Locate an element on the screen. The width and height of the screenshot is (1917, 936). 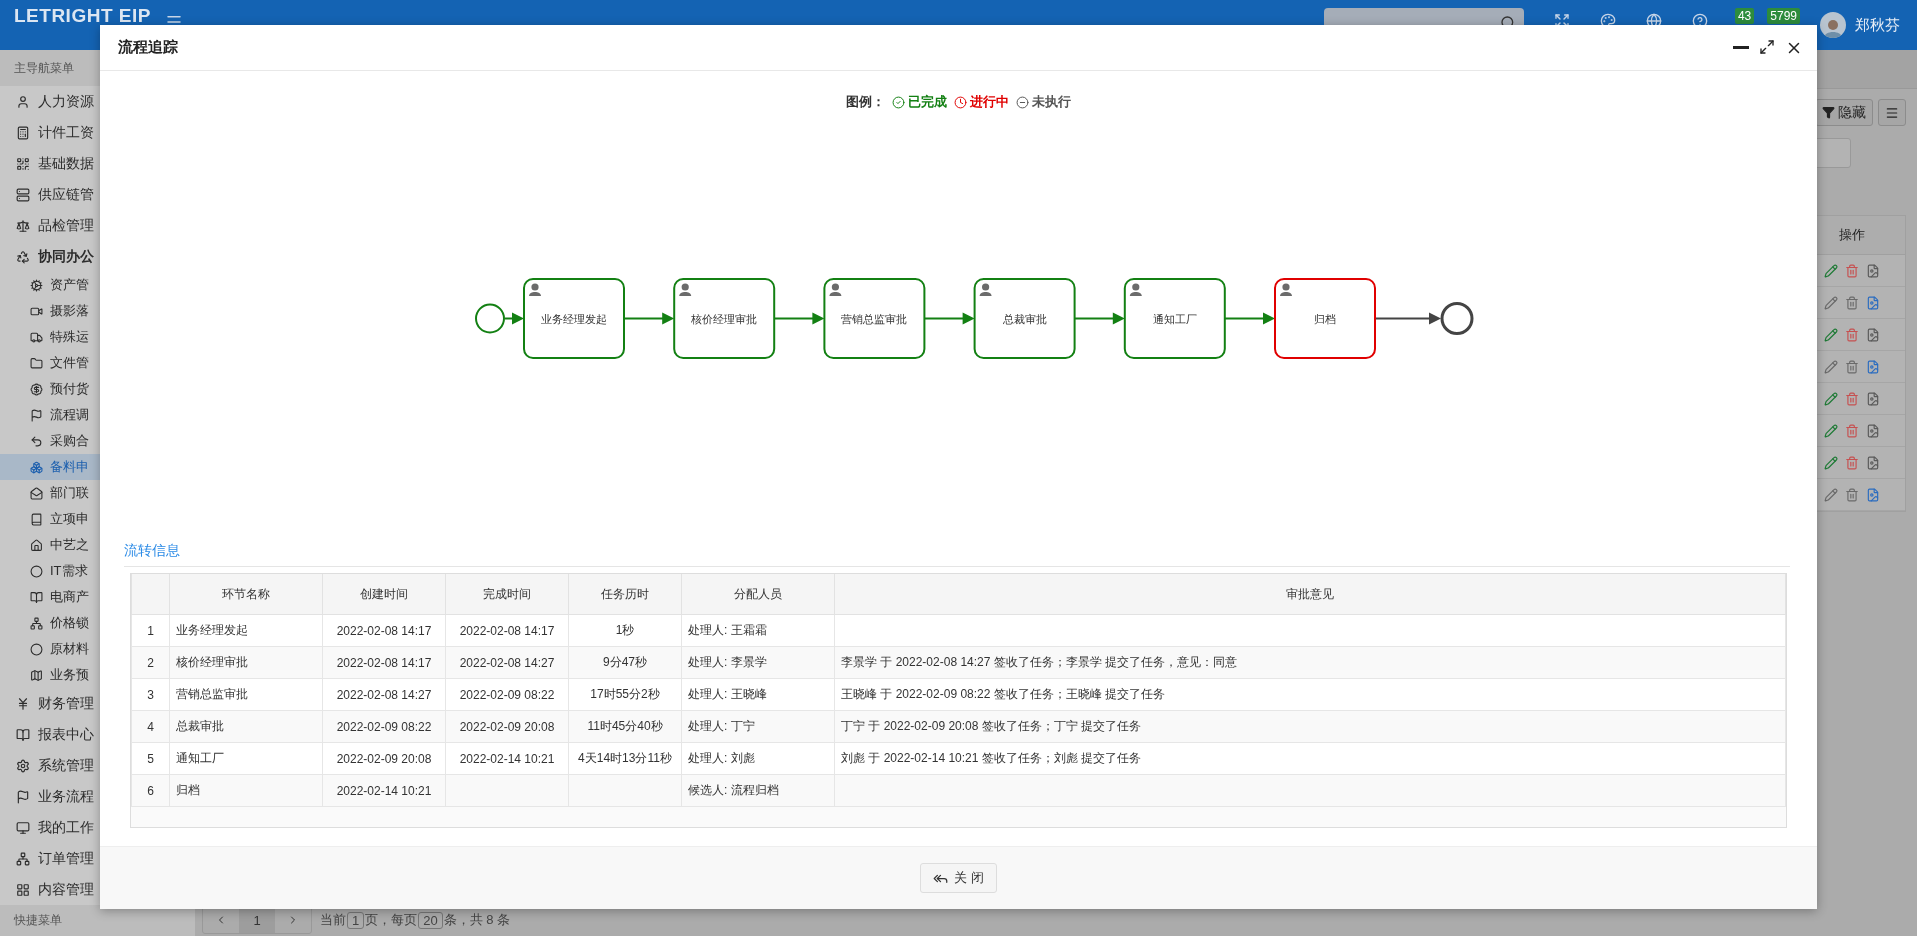
gear-icon is located at coordinates (36, 285).